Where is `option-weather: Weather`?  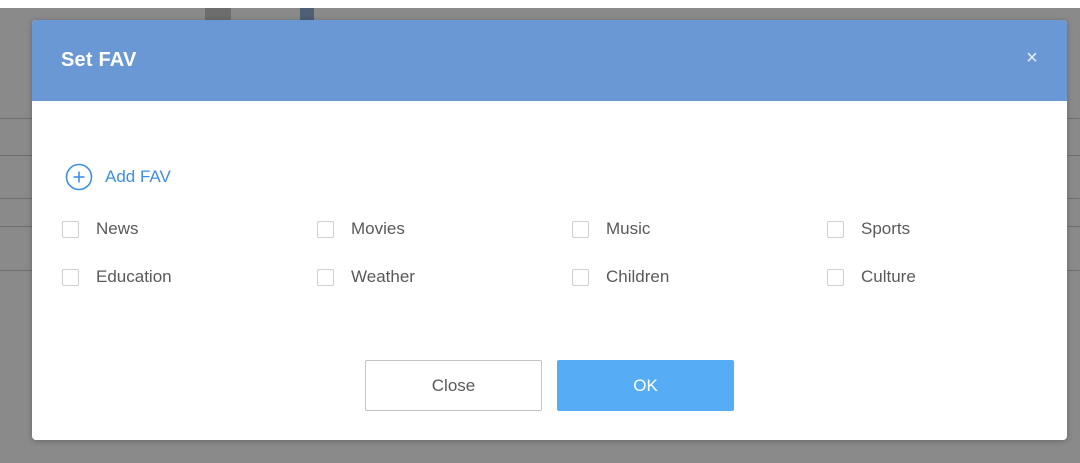 option-weather: Weather is located at coordinates (366, 277).